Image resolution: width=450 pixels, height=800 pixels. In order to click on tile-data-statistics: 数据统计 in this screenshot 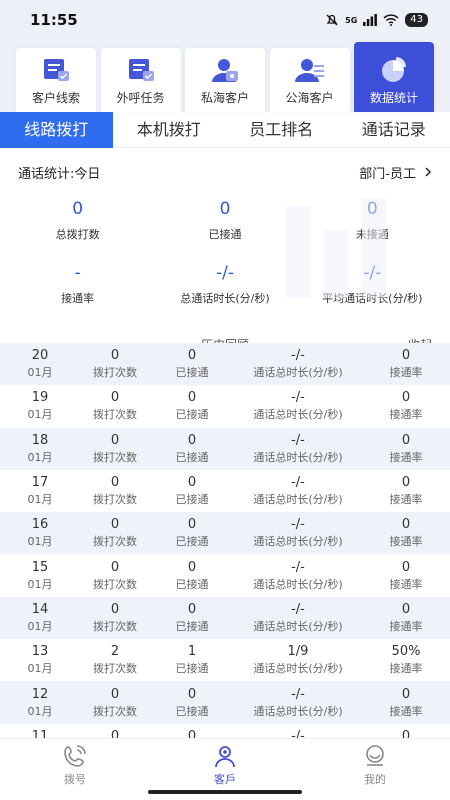, I will do `click(394, 77)`.